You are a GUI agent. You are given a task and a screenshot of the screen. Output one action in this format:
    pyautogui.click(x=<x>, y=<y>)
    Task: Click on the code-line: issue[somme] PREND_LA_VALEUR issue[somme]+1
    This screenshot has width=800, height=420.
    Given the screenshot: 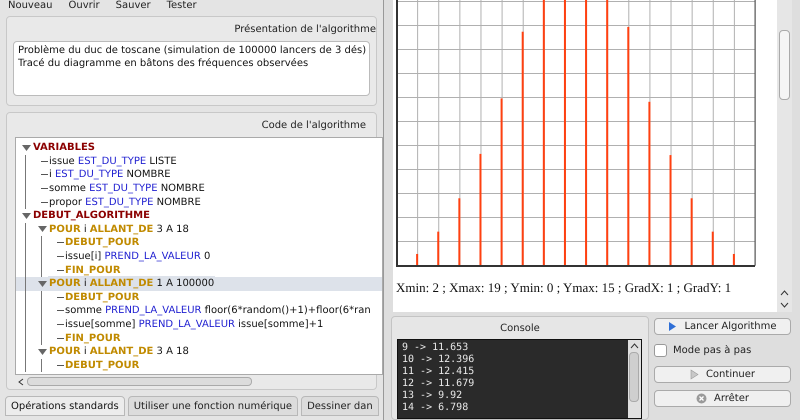 What is the action you would take?
    pyautogui.click(x=194, y=324)
    